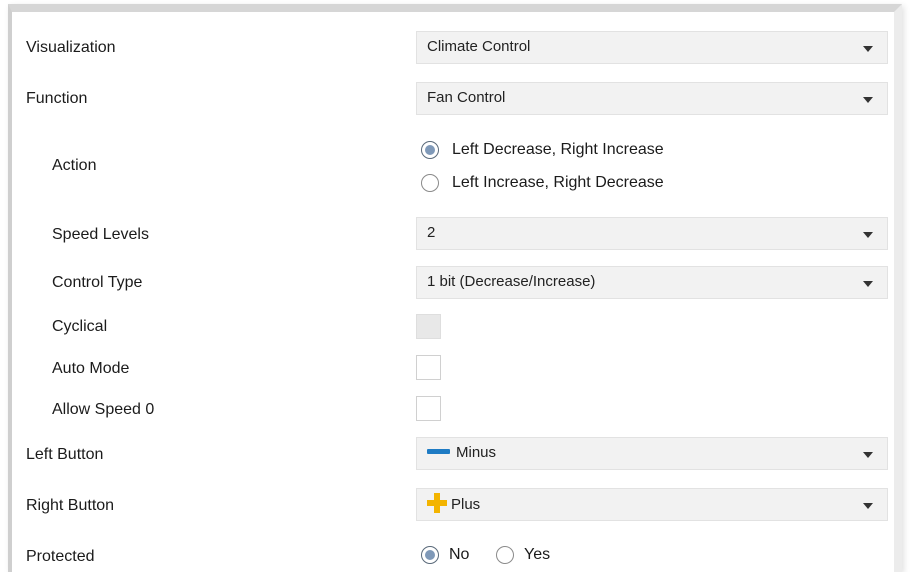  What do you see at coordinates (428, 408) in the screenshot?
I see `allow-speed-0-checkbox` at bounding box center [428, 408].